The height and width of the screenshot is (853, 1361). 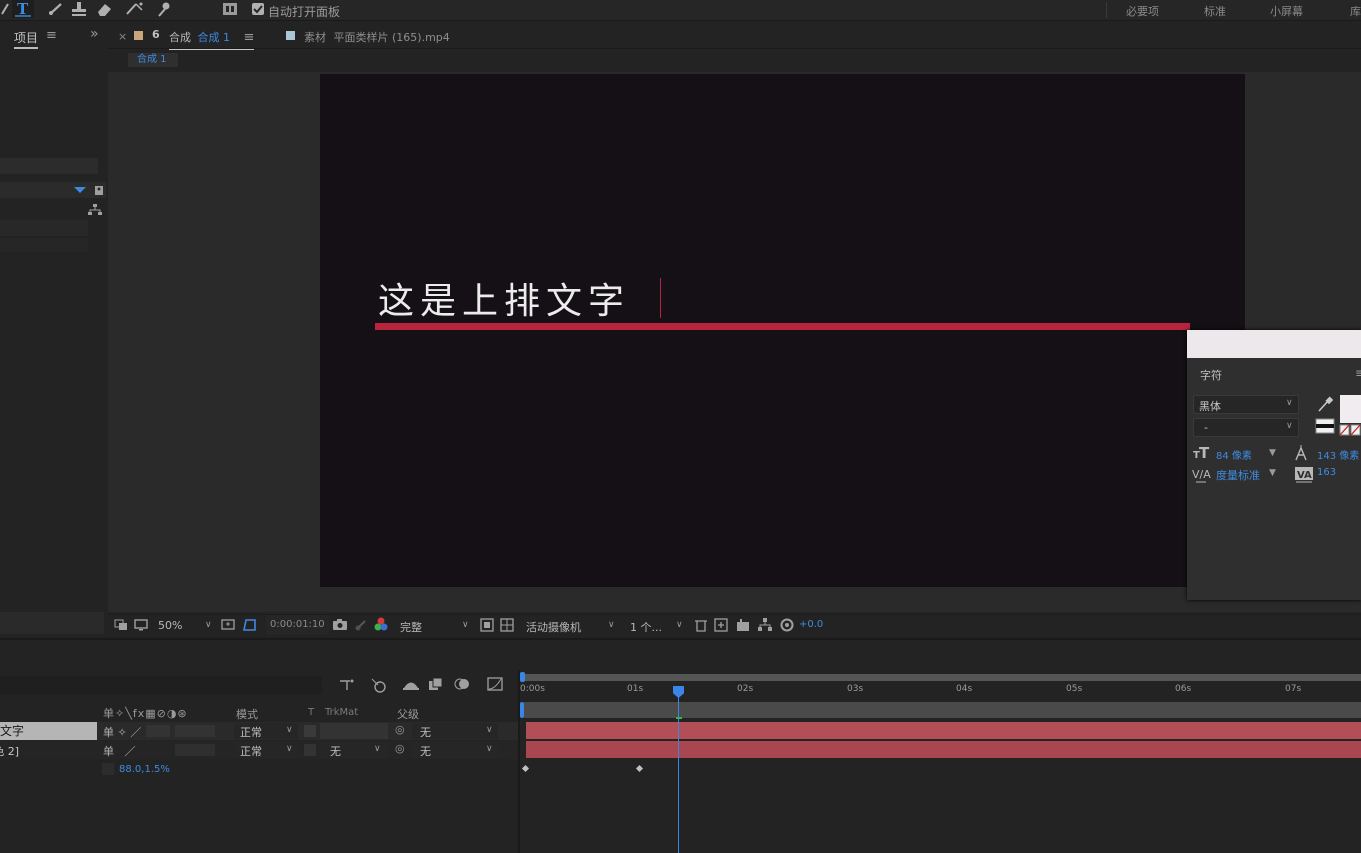 What do you see at coordinates (411, 684) in the screenshot?
I see `shy-layers-icon` at bounding box center [411, 684].